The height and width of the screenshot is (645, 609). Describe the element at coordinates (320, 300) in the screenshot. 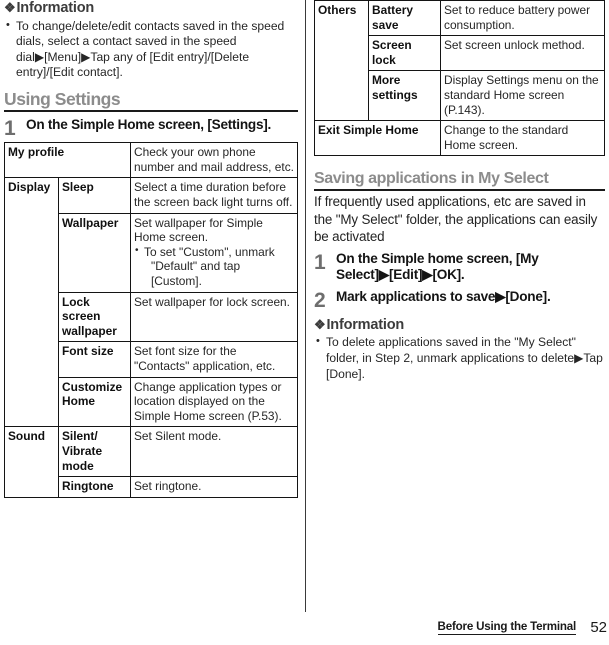

I see `step-number: 2` at that location.